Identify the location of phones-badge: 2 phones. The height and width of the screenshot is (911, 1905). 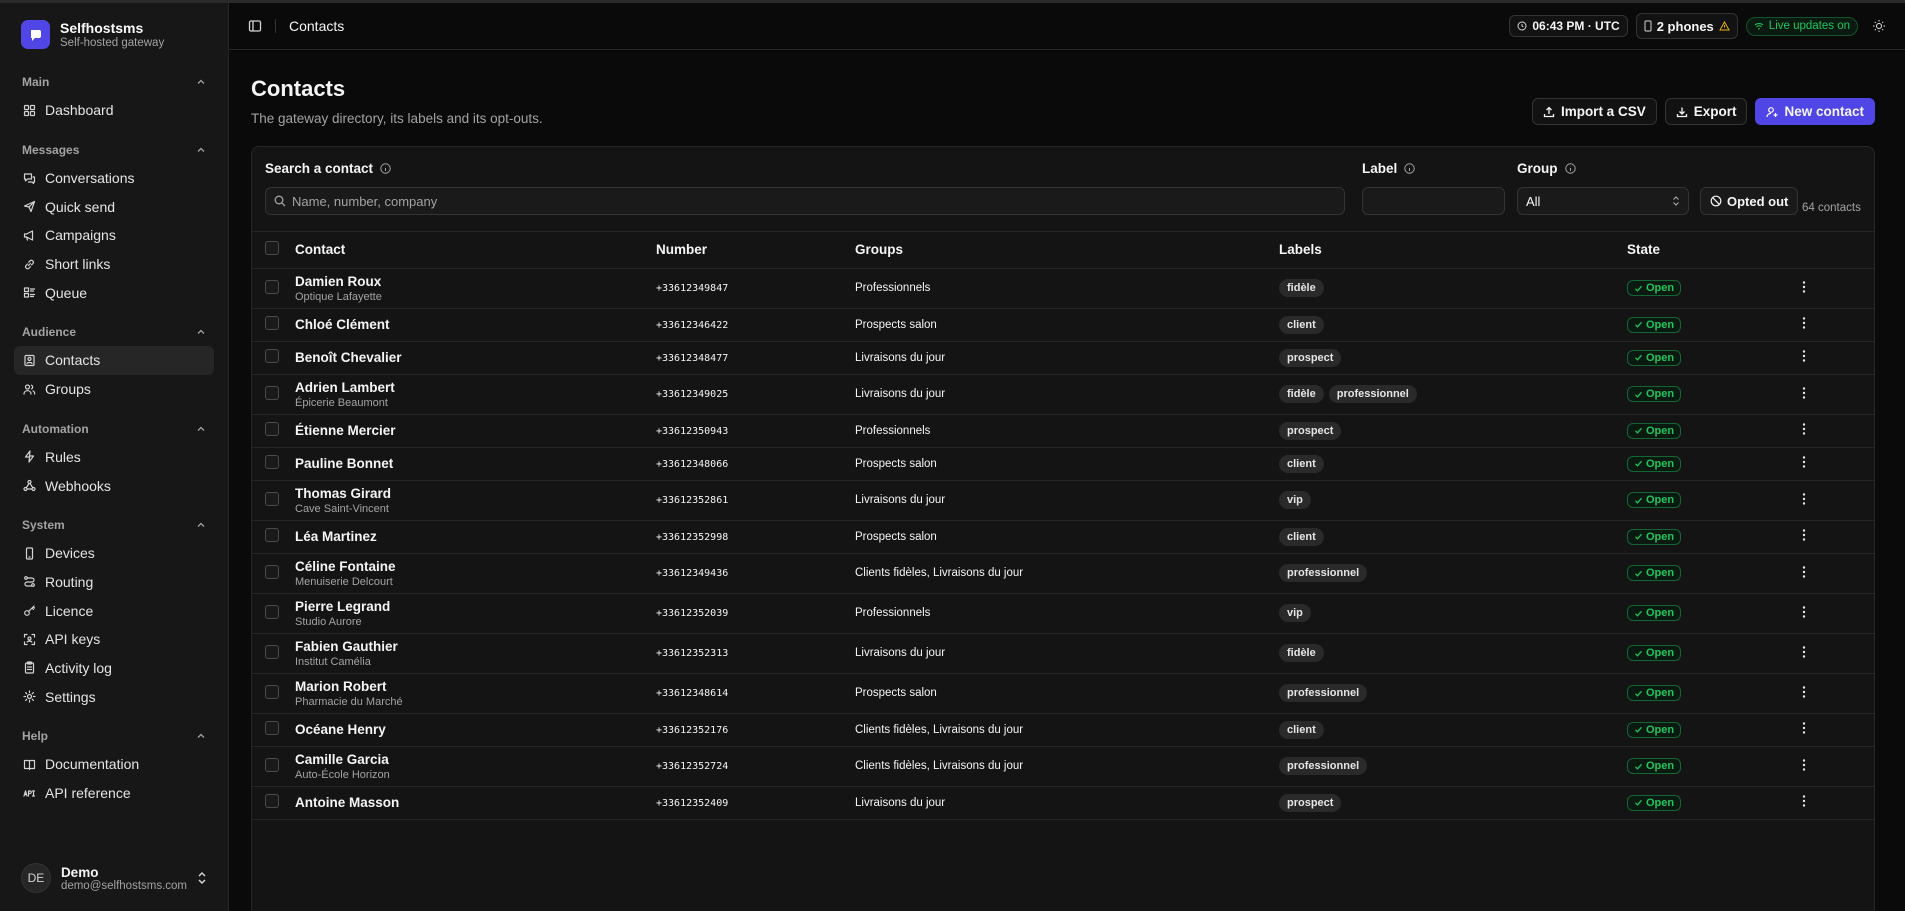
(1686, 26).